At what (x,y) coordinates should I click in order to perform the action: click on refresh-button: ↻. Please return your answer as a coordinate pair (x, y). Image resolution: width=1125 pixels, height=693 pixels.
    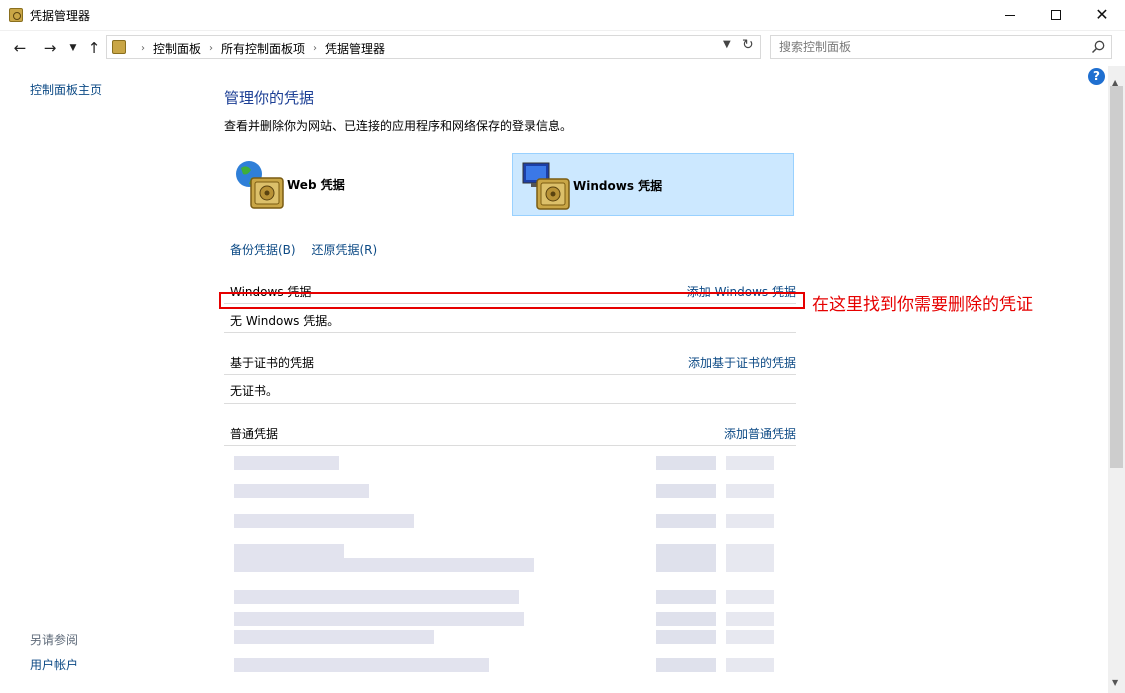
    Looking at the image, I should click on (748, 45).